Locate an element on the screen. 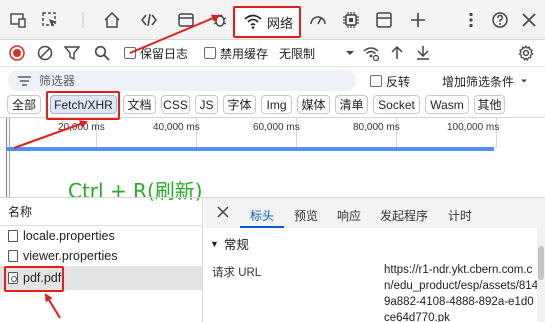 The width and height of the screenshot is (545, 322). type-filter-doc: 文档 is located at coordinates (139, 104).